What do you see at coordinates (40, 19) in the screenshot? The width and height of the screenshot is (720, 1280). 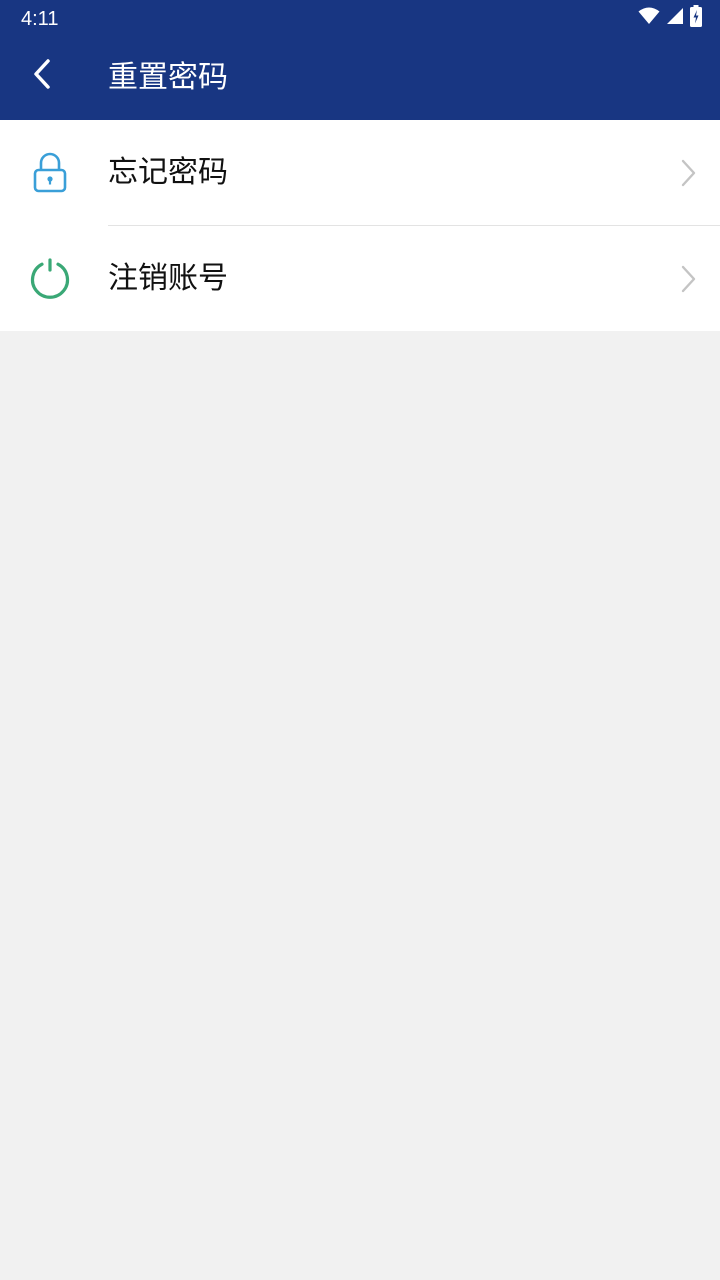 I see `status-time: 4:11` at bounding box center [40, 19].